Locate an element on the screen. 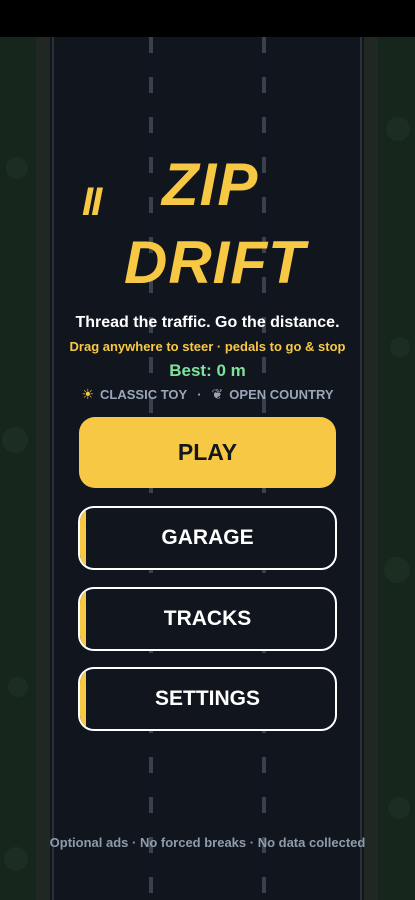  garage-button-label: GARAGE is located at coordinates (207, 537).